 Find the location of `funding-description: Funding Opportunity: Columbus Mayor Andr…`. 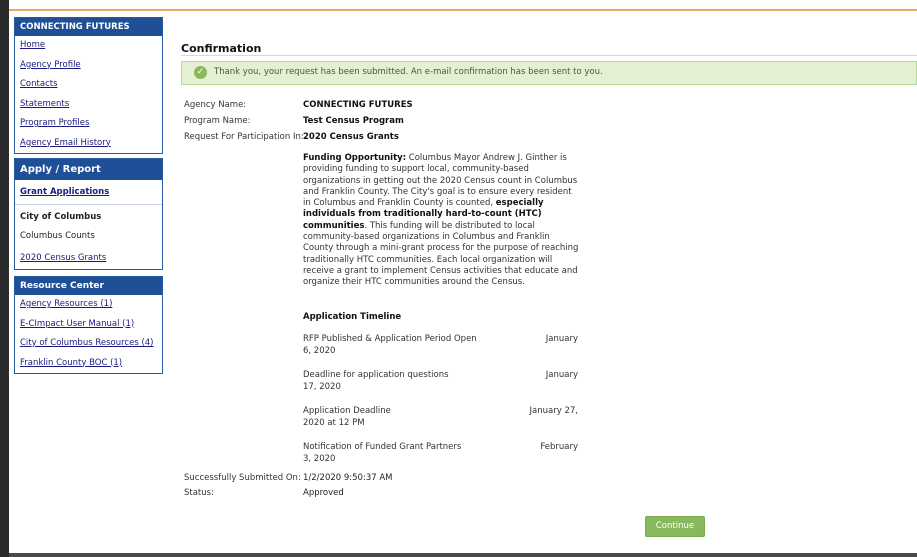

funding-description: Funding Opportunity: Columbus Mayor Andr… is located at coordinates (441, 221).